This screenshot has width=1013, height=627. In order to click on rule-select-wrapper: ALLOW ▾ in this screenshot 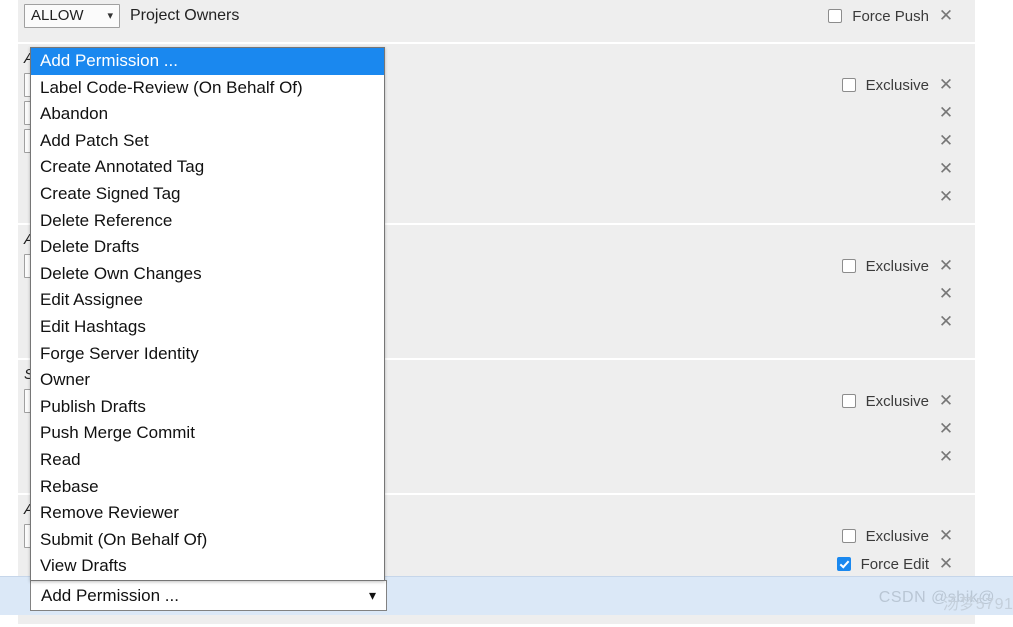, I will do `click(72, 16)`.